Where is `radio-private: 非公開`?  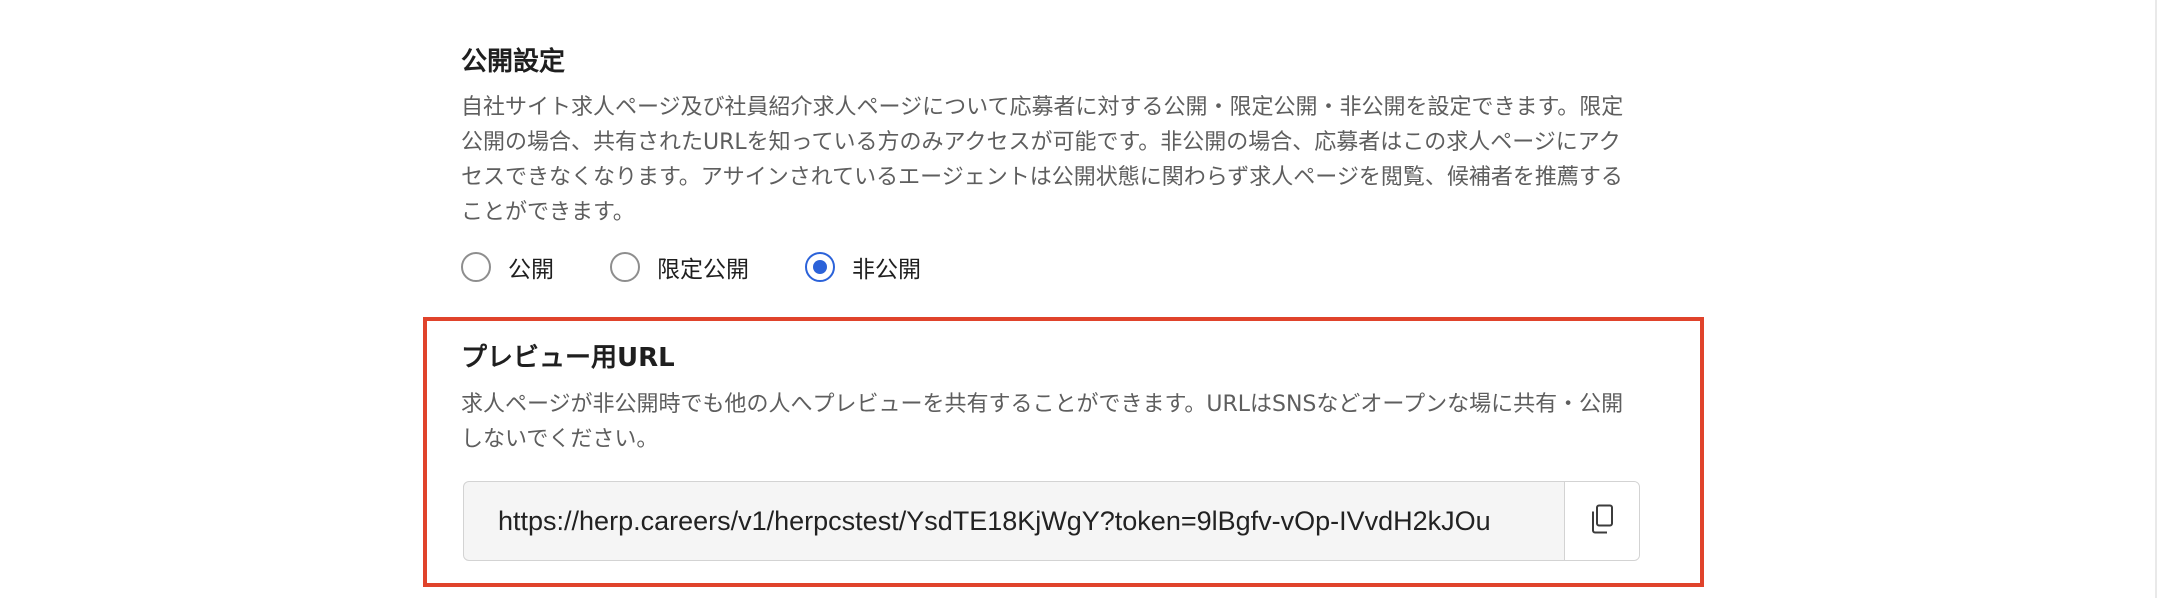 radio-private: 非公開 is located at coordinates (863, 267).